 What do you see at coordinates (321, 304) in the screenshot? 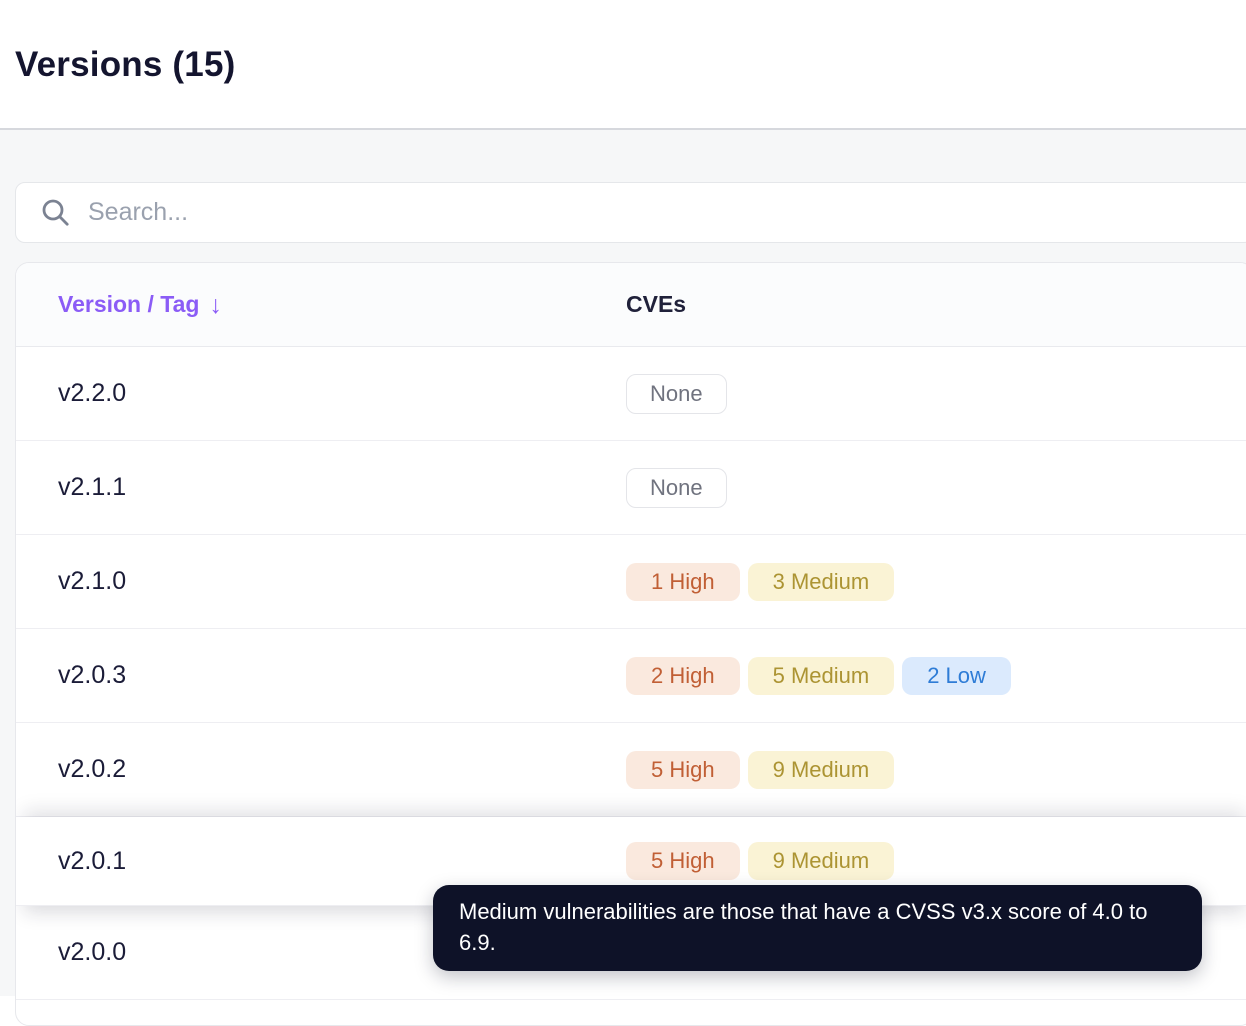
I see `column-header-version: Version / Tag ↓` at bounding box center [321, 304].